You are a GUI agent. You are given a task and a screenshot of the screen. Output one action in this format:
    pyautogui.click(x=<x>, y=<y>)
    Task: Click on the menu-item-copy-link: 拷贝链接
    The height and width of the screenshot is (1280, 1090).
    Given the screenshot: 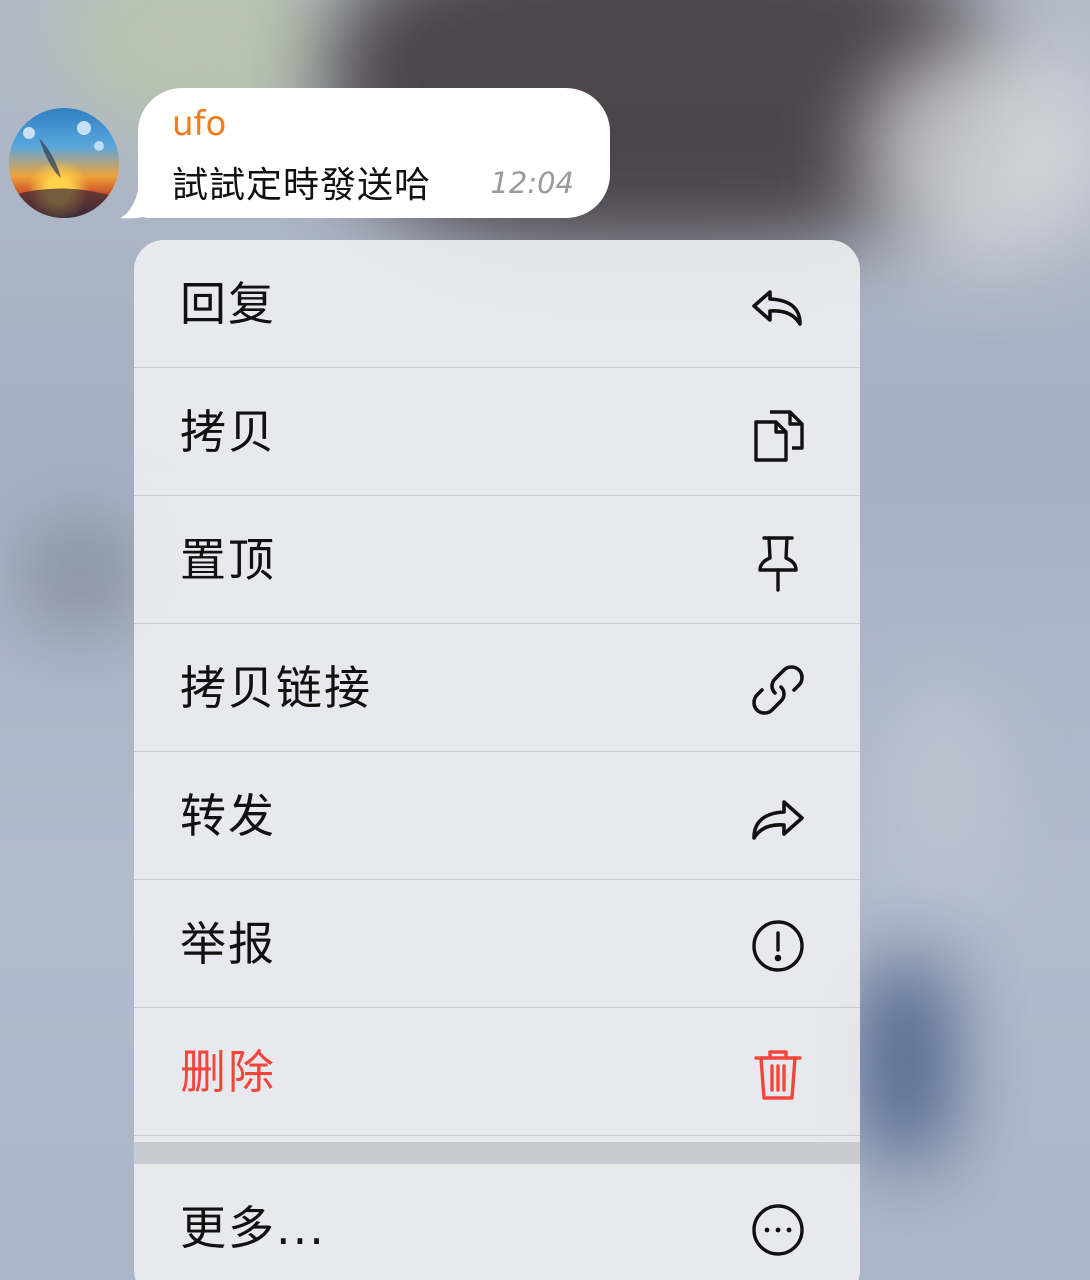 What is the action you would take?
    pyautogui.click(x=497, y=688)
    